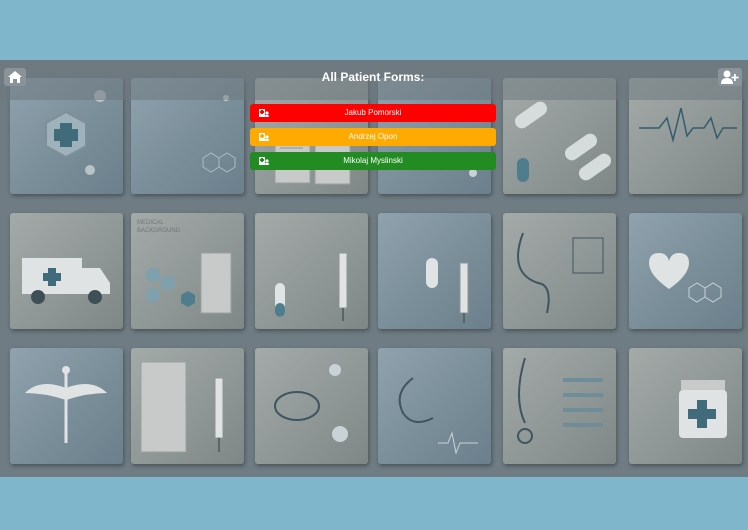 The width and height of the screenshot is (748, 530). What do you see at coordinates (685, 271) in the screenshot?
I see `heart-hexagon-tile` at bounding box center [685, 271].